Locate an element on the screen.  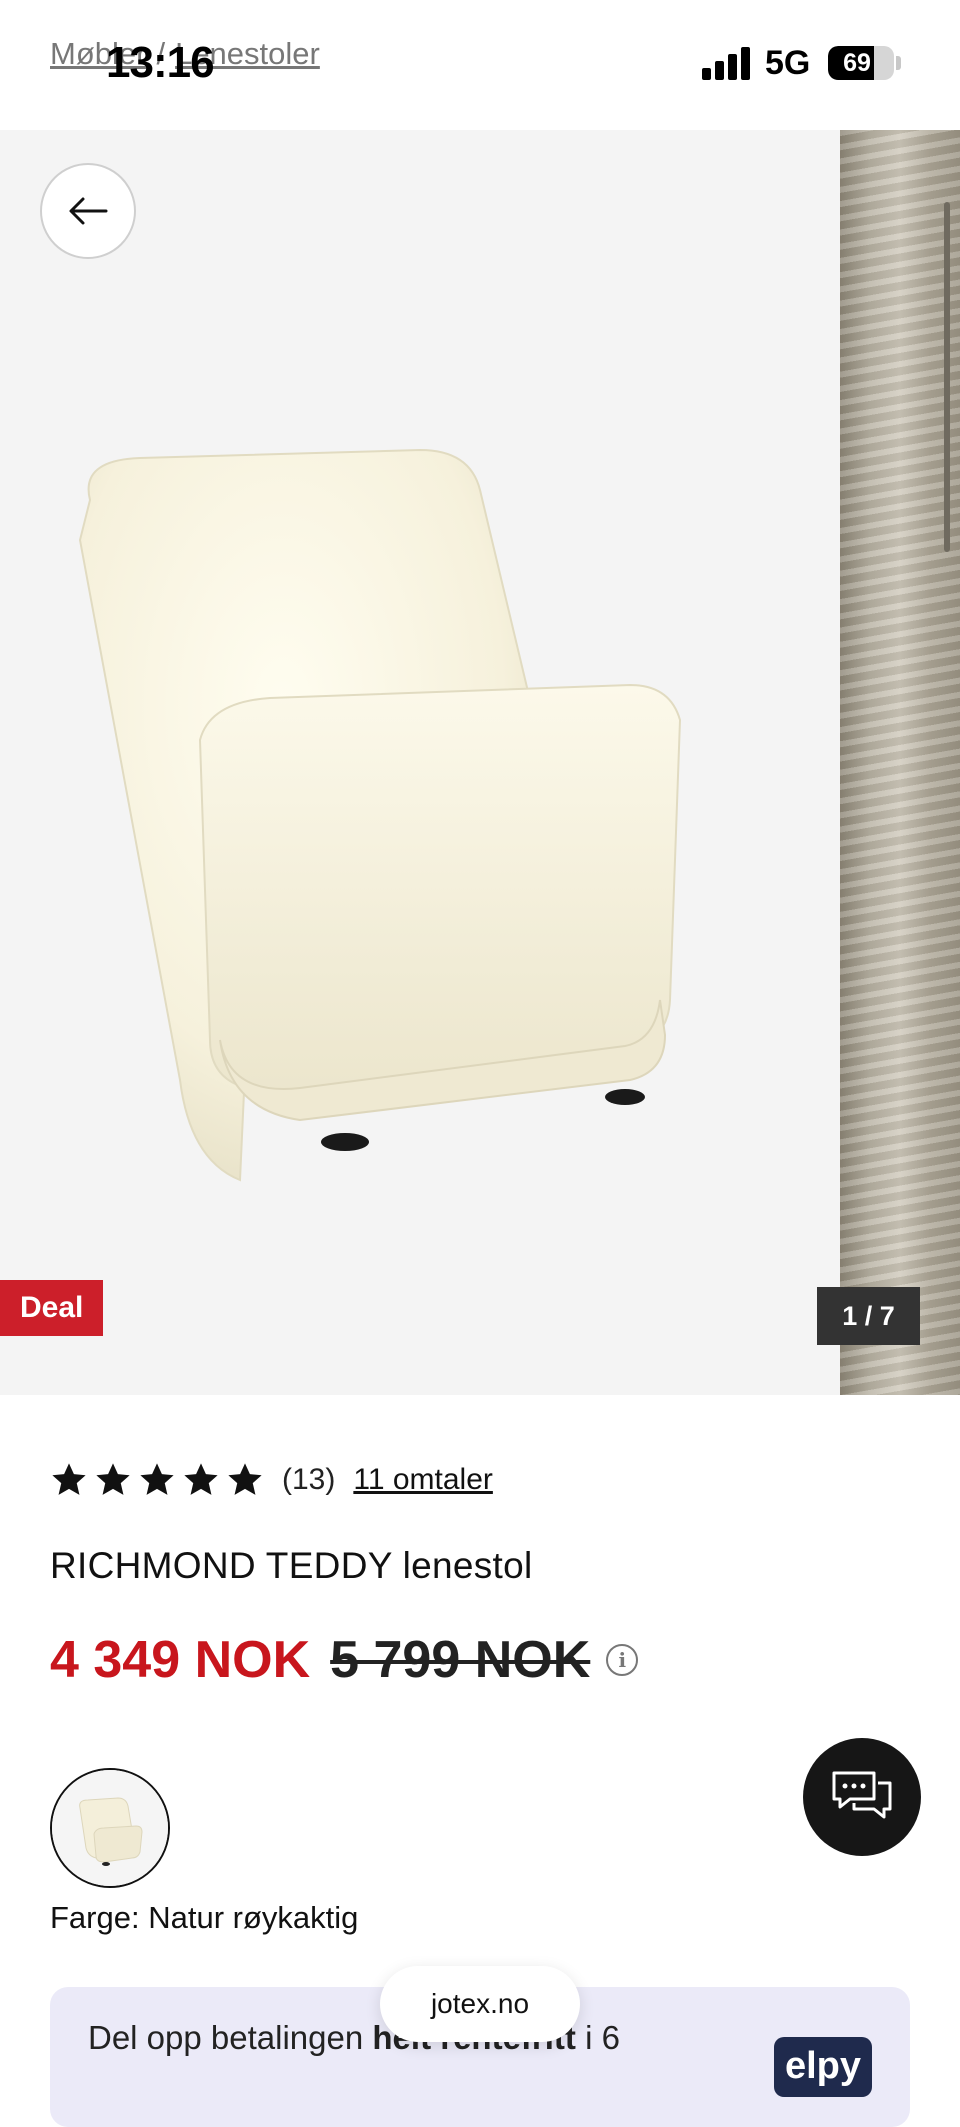
chat-icon is located at coordinates (862, 1795).